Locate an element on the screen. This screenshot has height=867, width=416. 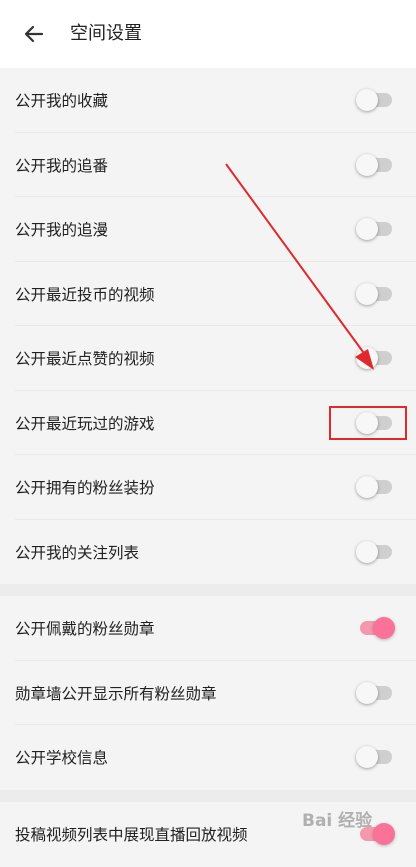
annotation-highlight-box is located at coordinates (368, 423).